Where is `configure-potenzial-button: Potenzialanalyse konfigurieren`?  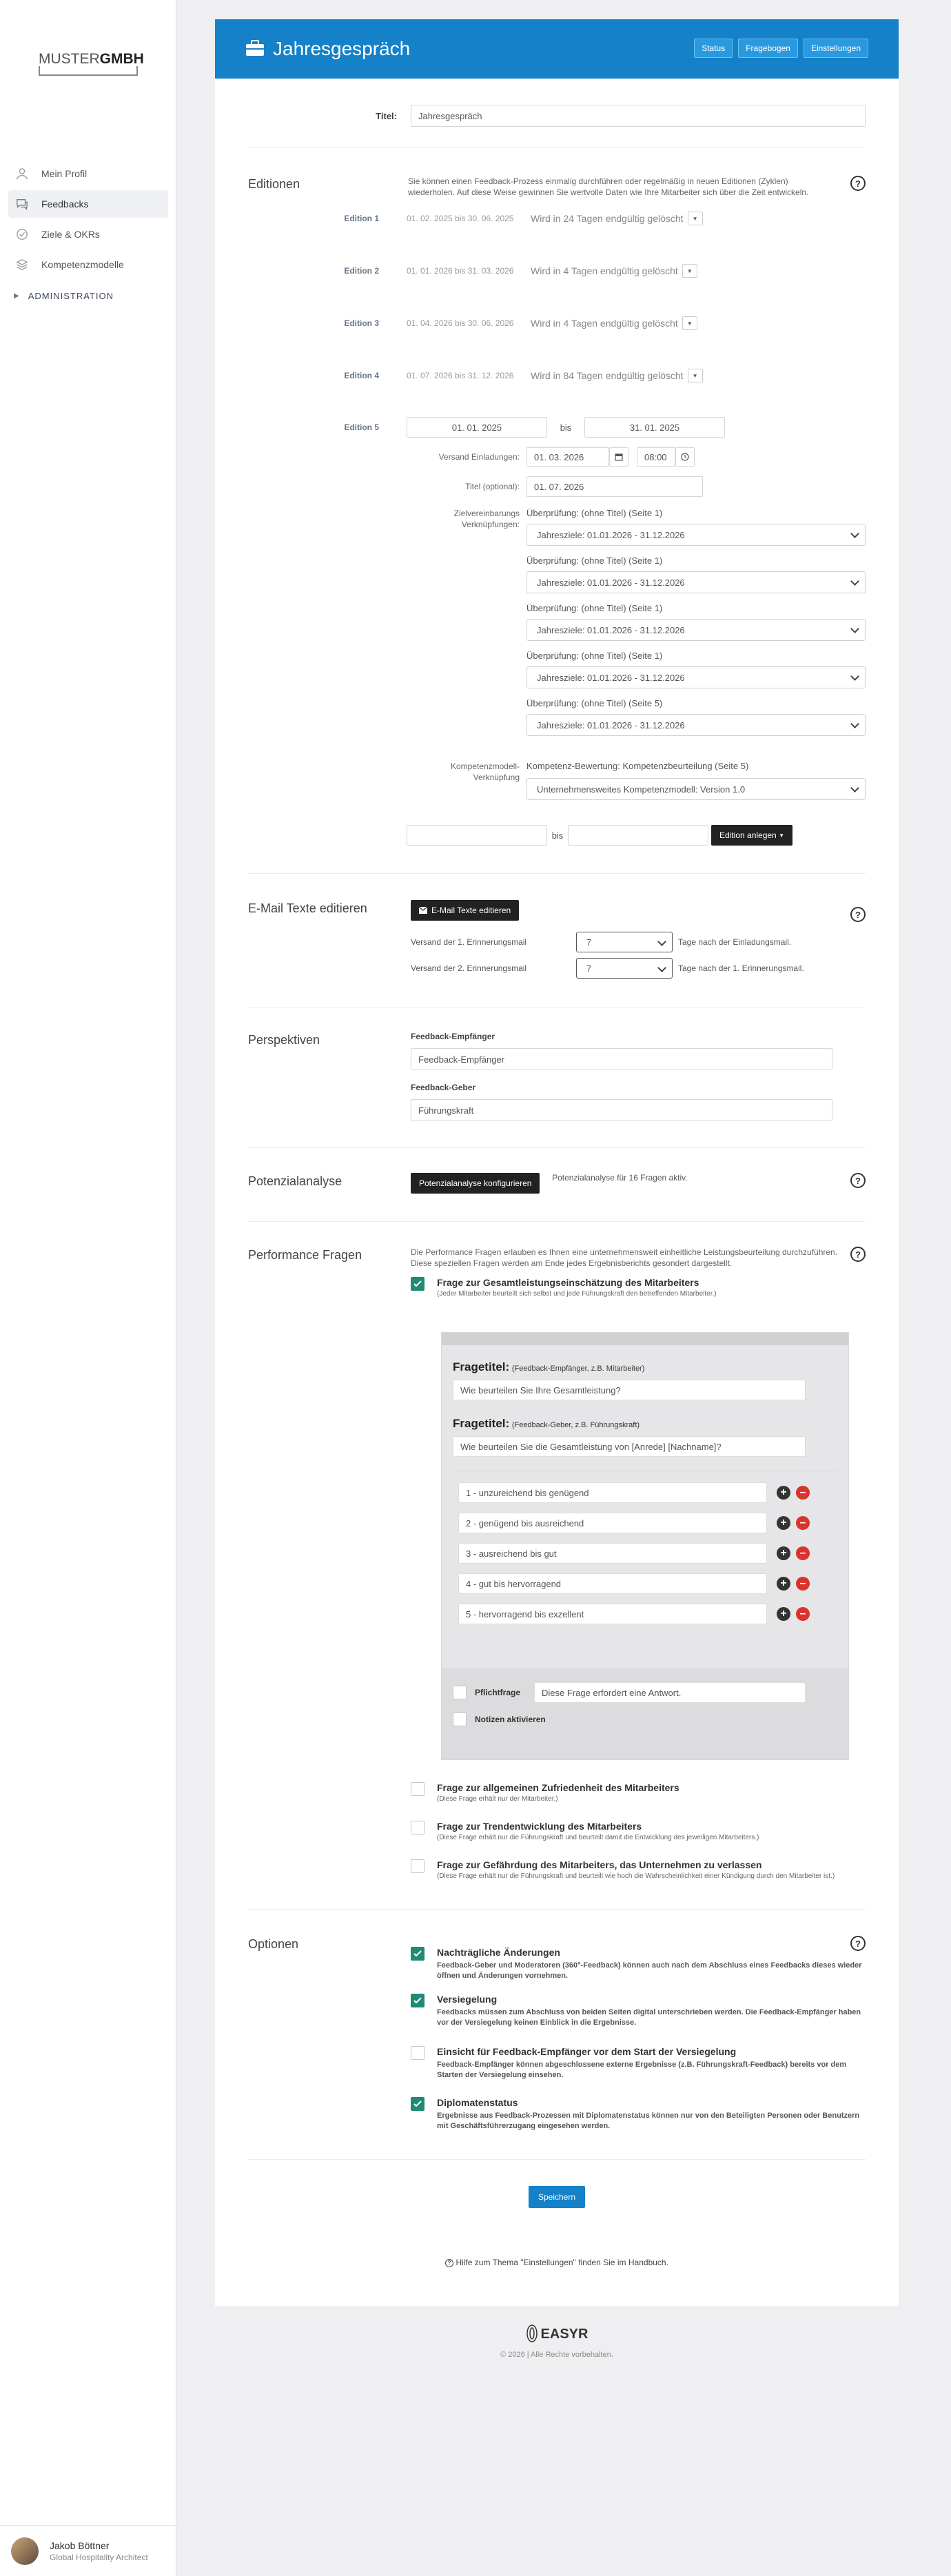 configure-potenzial-button: Potenzialanalyse konfigurieren is located at coordinates (475, 1183).